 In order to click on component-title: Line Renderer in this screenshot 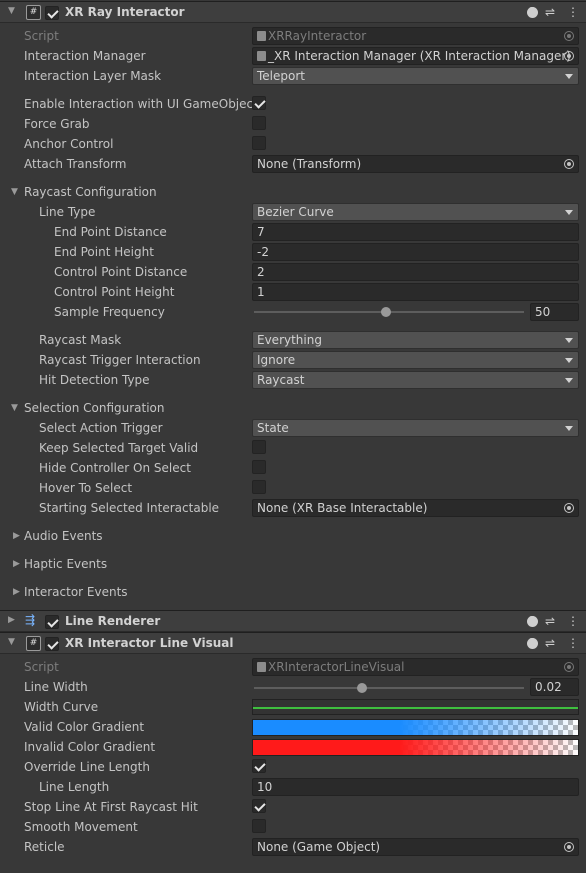, I will do `click(113, 621)`.